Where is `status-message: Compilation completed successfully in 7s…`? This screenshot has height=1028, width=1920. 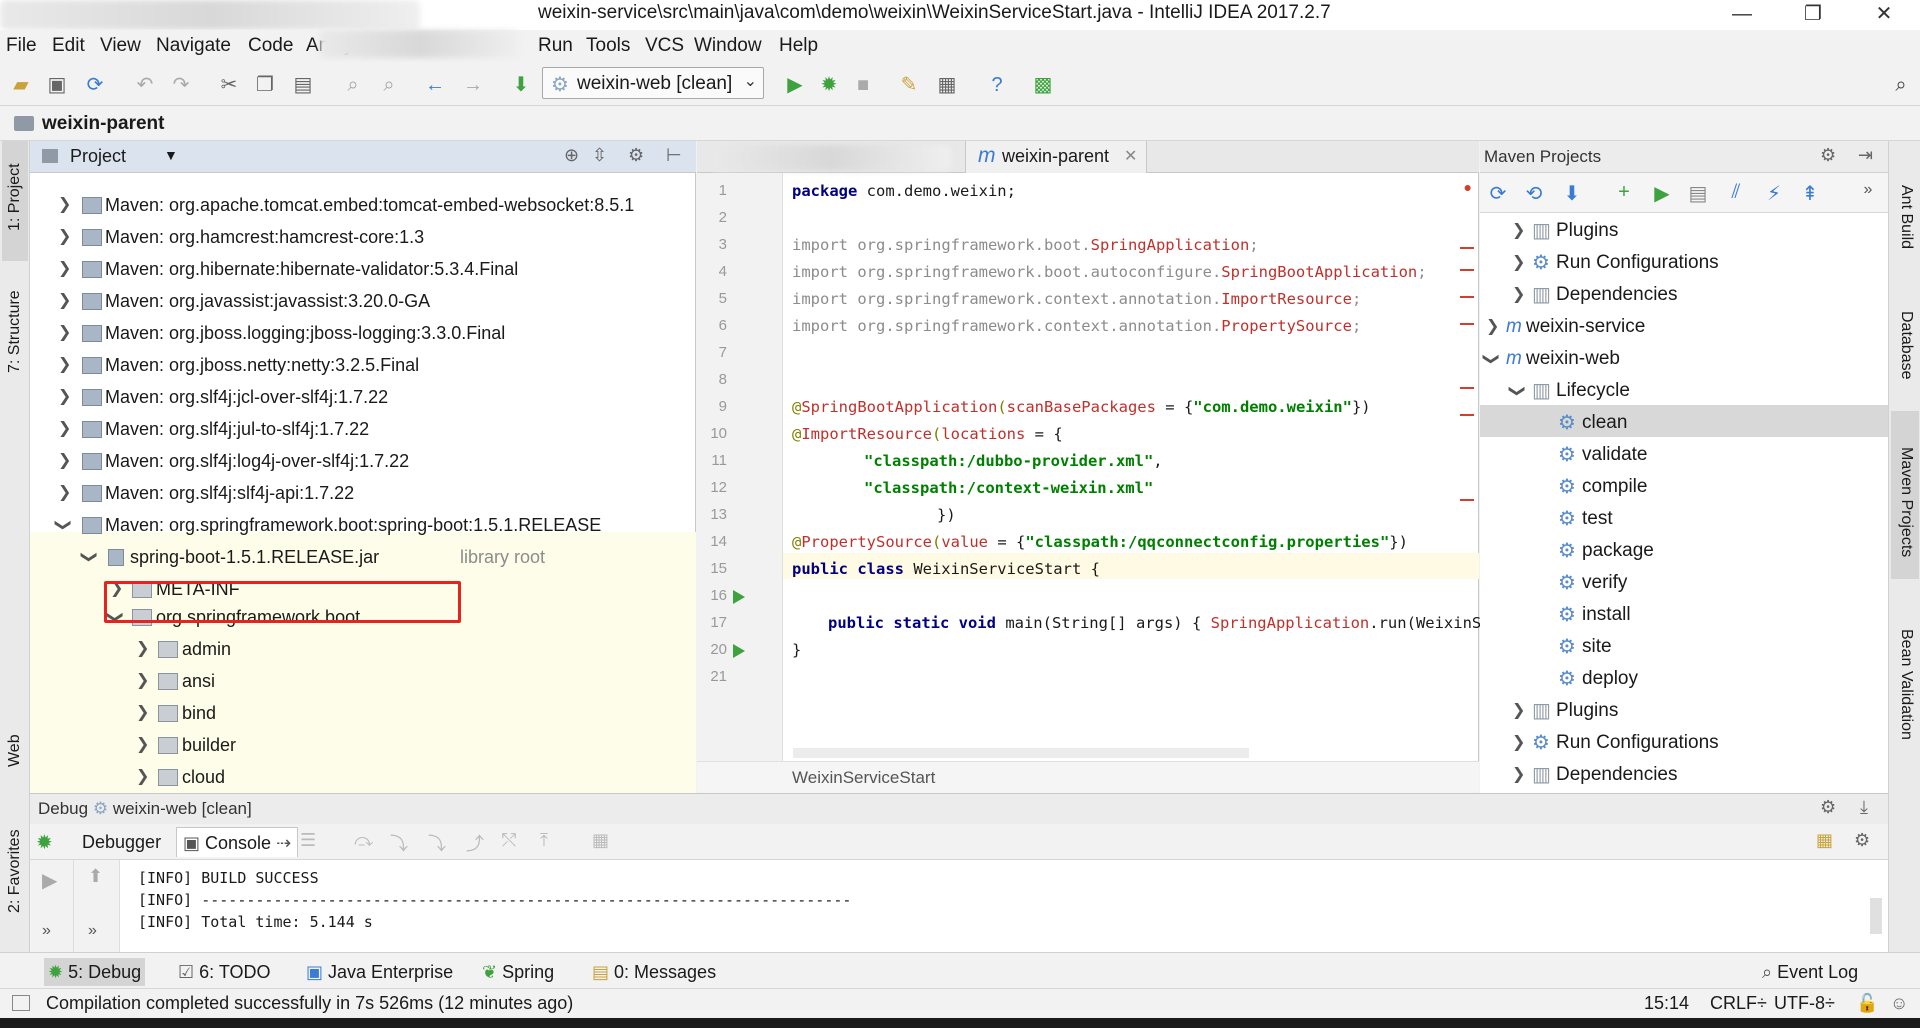
status-message: Compilation completed successfully in 7s… is located at coordinates (309, 1003).